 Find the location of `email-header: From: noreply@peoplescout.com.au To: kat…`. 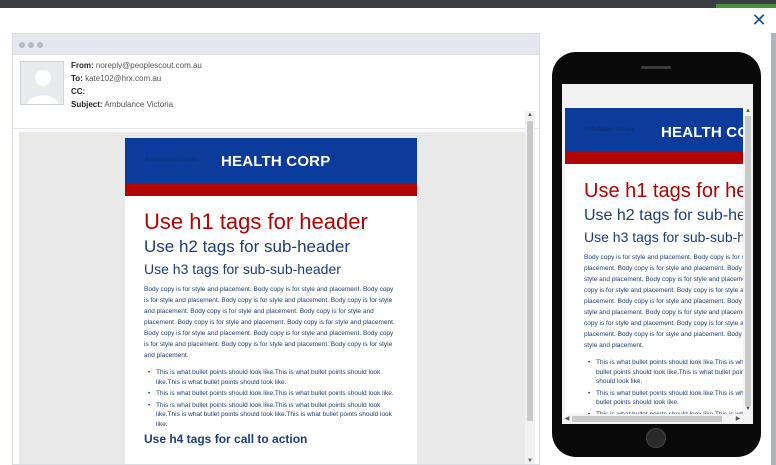

email-header: From: noreply@peoplescout.com.au To: kat… is located at coordinates (276, 92).